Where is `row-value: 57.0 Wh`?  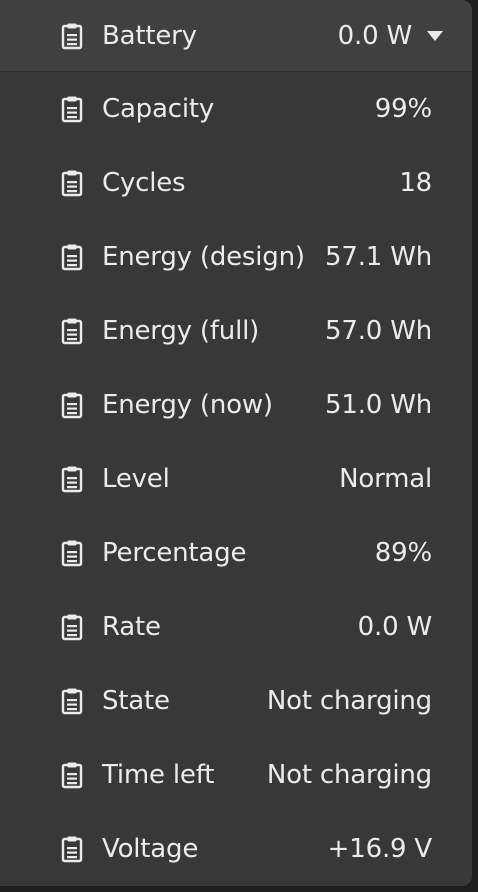
row-value: 57.0 Wh is located at coordinates (378, 331).